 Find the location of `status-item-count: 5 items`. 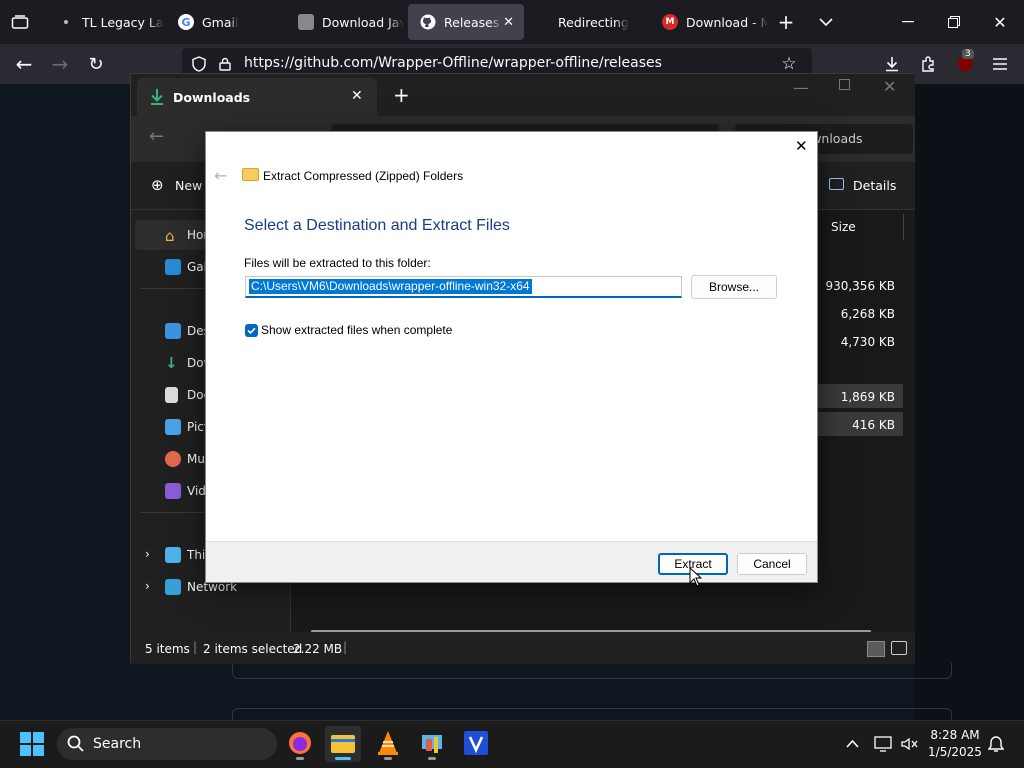

status-item-count: 5 items is located at coordinates (167, 649).